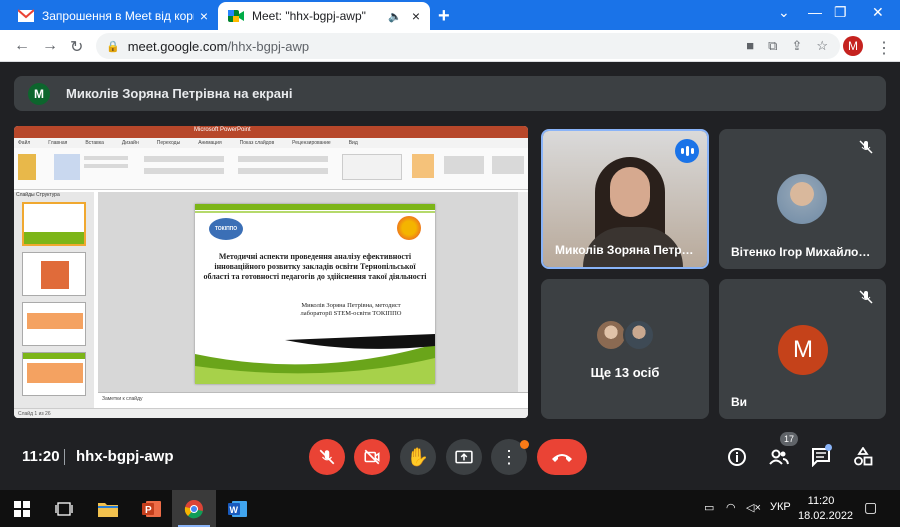 Image resolution: width=900 pixels, height=527 pixels. I want to click on present-icon, so click(464, 457).